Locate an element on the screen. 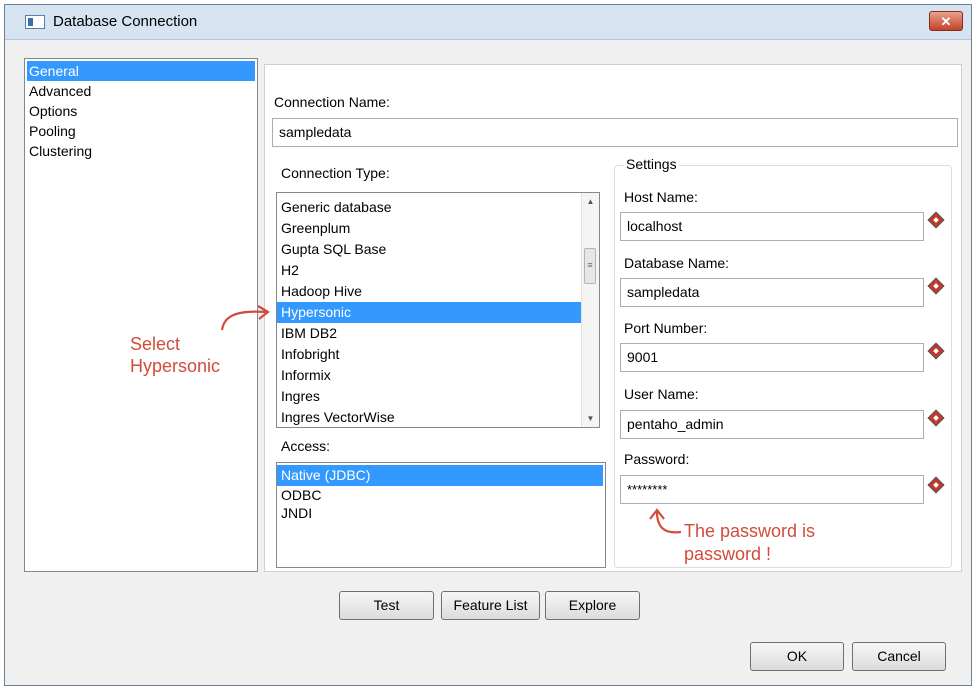 Image resolution: width=977 pixels, height=691 pixels. database-name-input: sampledata is located at coordinates (772, 292).